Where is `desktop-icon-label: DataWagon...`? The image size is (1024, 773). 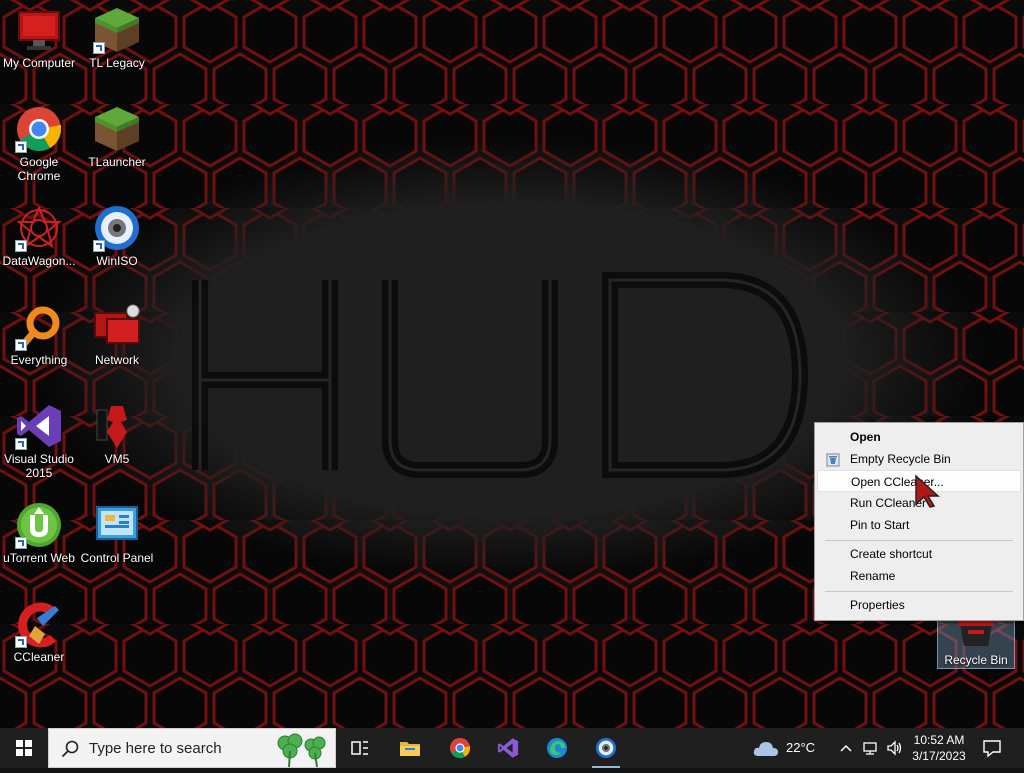 desktop-icon-label: DataWagon... is located at coordinates (39, 261).